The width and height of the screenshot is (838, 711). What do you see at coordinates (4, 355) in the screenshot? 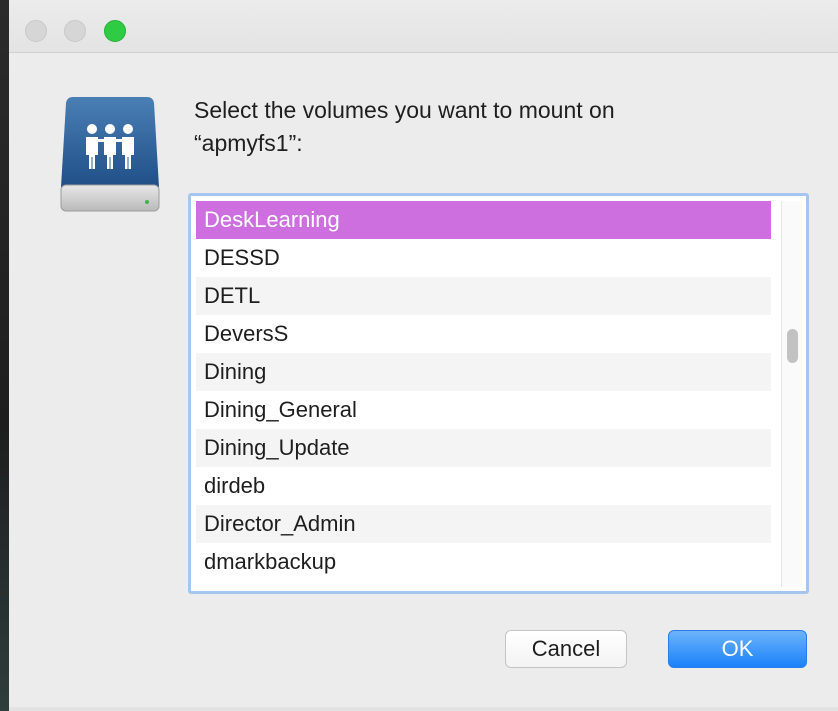
I see `desktop-background-edge` at bounding box center [4, 355].